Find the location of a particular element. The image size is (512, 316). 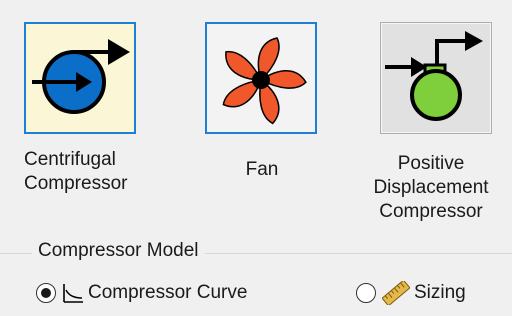

centrifugal-compressor-icon is located at coordinates (81, 76).